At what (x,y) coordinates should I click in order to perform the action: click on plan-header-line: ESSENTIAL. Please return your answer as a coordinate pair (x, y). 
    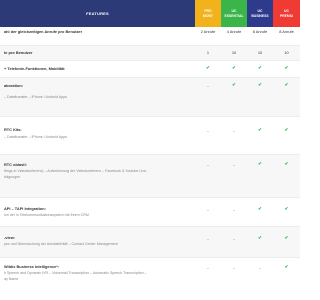
    Looking at the image, I should click on (234, 15).